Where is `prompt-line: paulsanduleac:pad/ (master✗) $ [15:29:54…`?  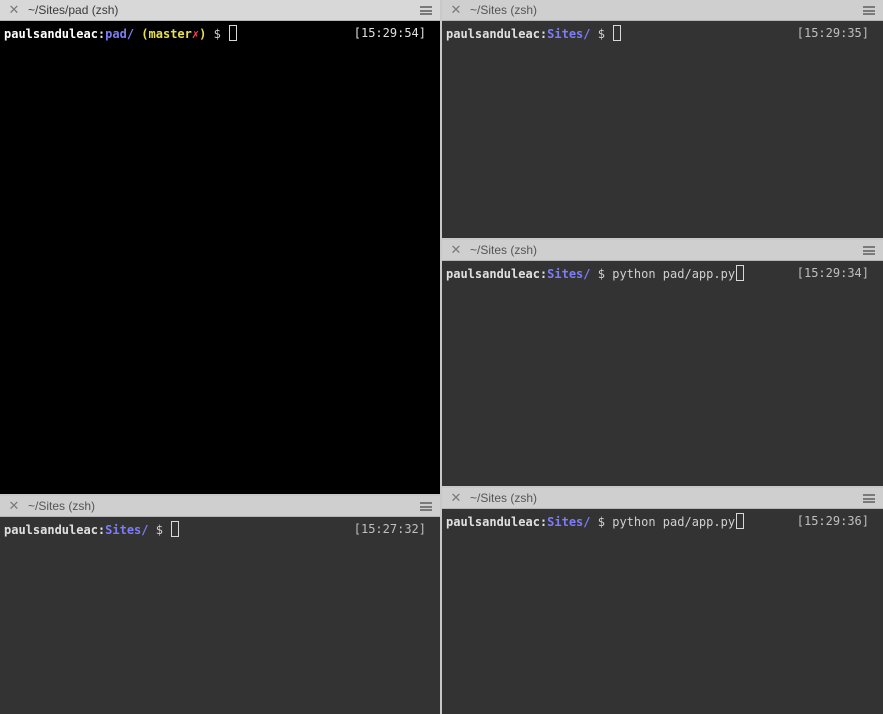 prompt-line: paulsanduleac:pad/ (master✗) $ [15:29:54… is located at coordinates (215, 33).